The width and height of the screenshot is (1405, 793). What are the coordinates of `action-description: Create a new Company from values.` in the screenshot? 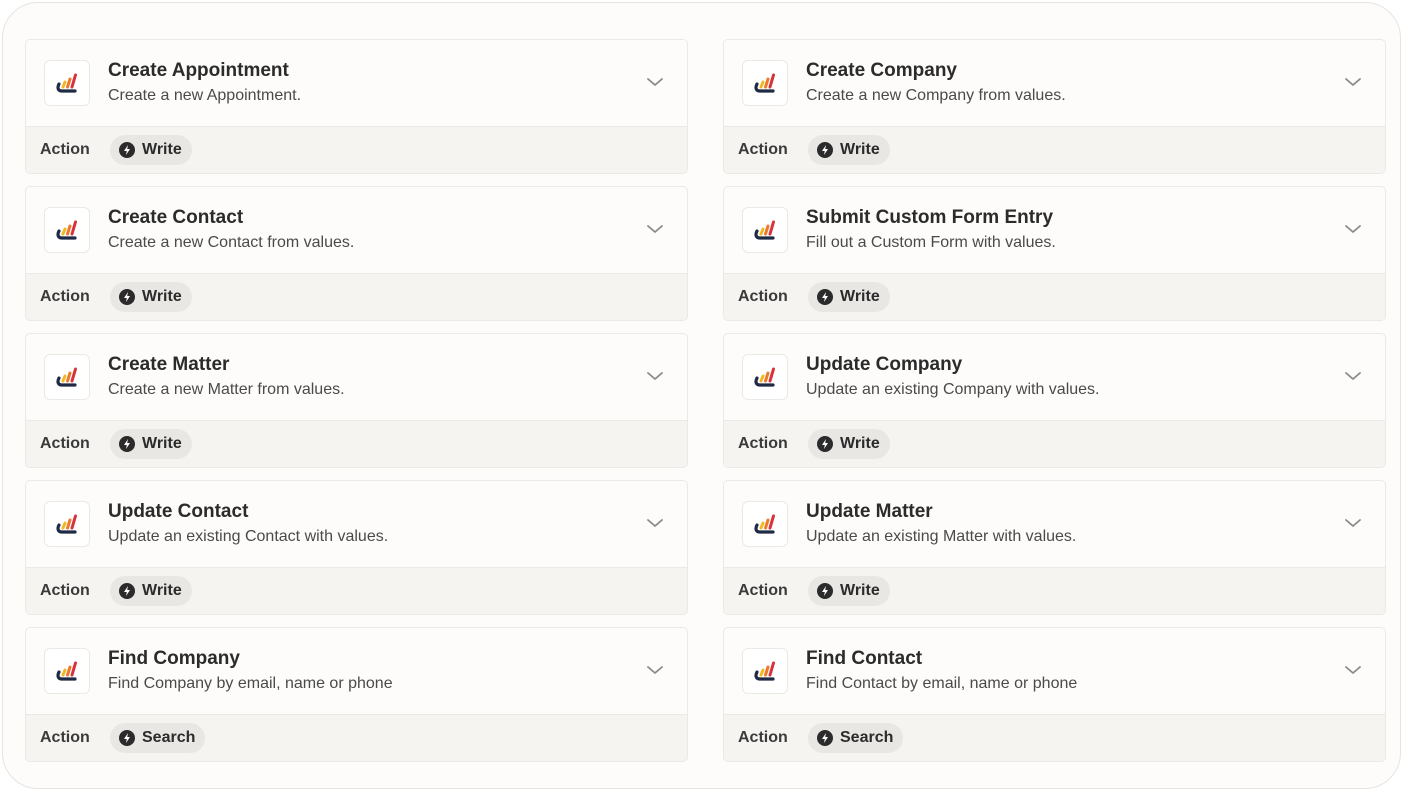 It's located at (936, 95).